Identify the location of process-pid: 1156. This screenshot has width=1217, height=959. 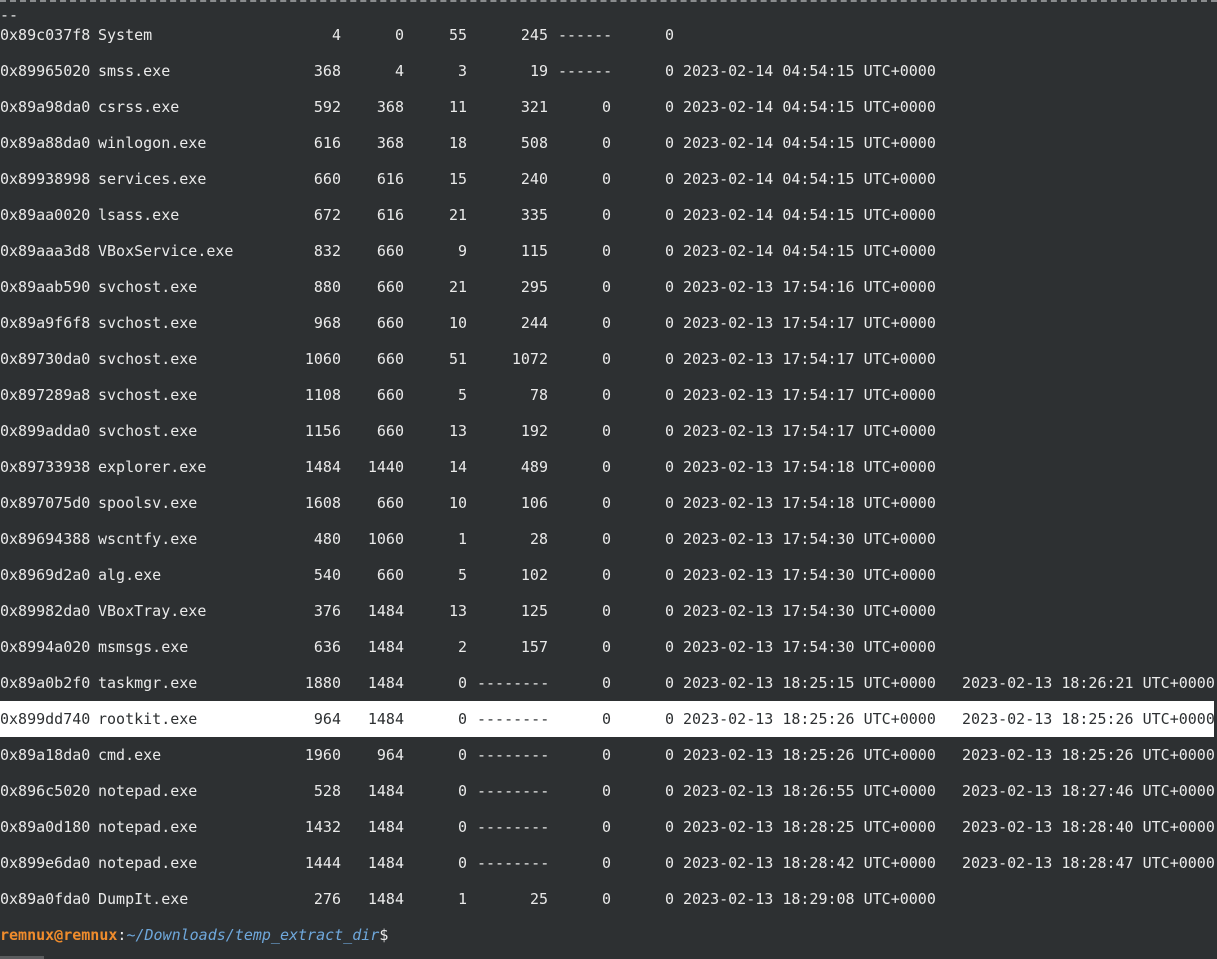
(322, 431).